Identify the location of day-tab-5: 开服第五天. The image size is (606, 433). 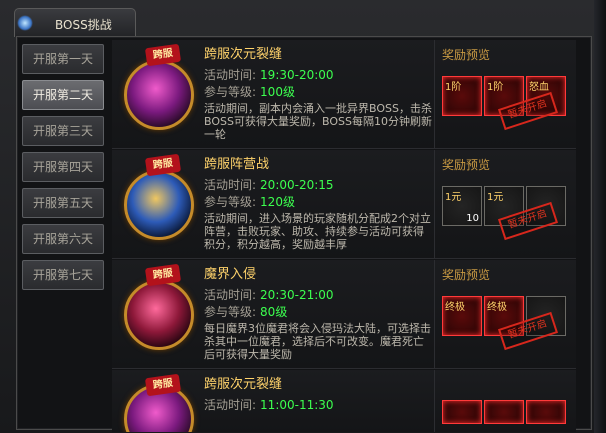
(63, 203).